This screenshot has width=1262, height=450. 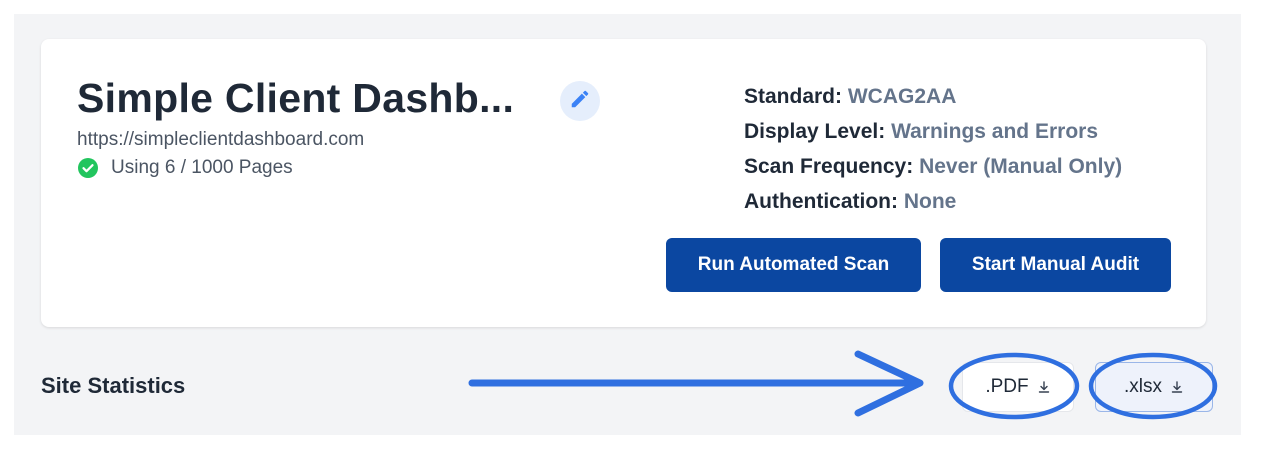 I want to click on download-pdf-label: .PDF, so click(x=1007, y=386).